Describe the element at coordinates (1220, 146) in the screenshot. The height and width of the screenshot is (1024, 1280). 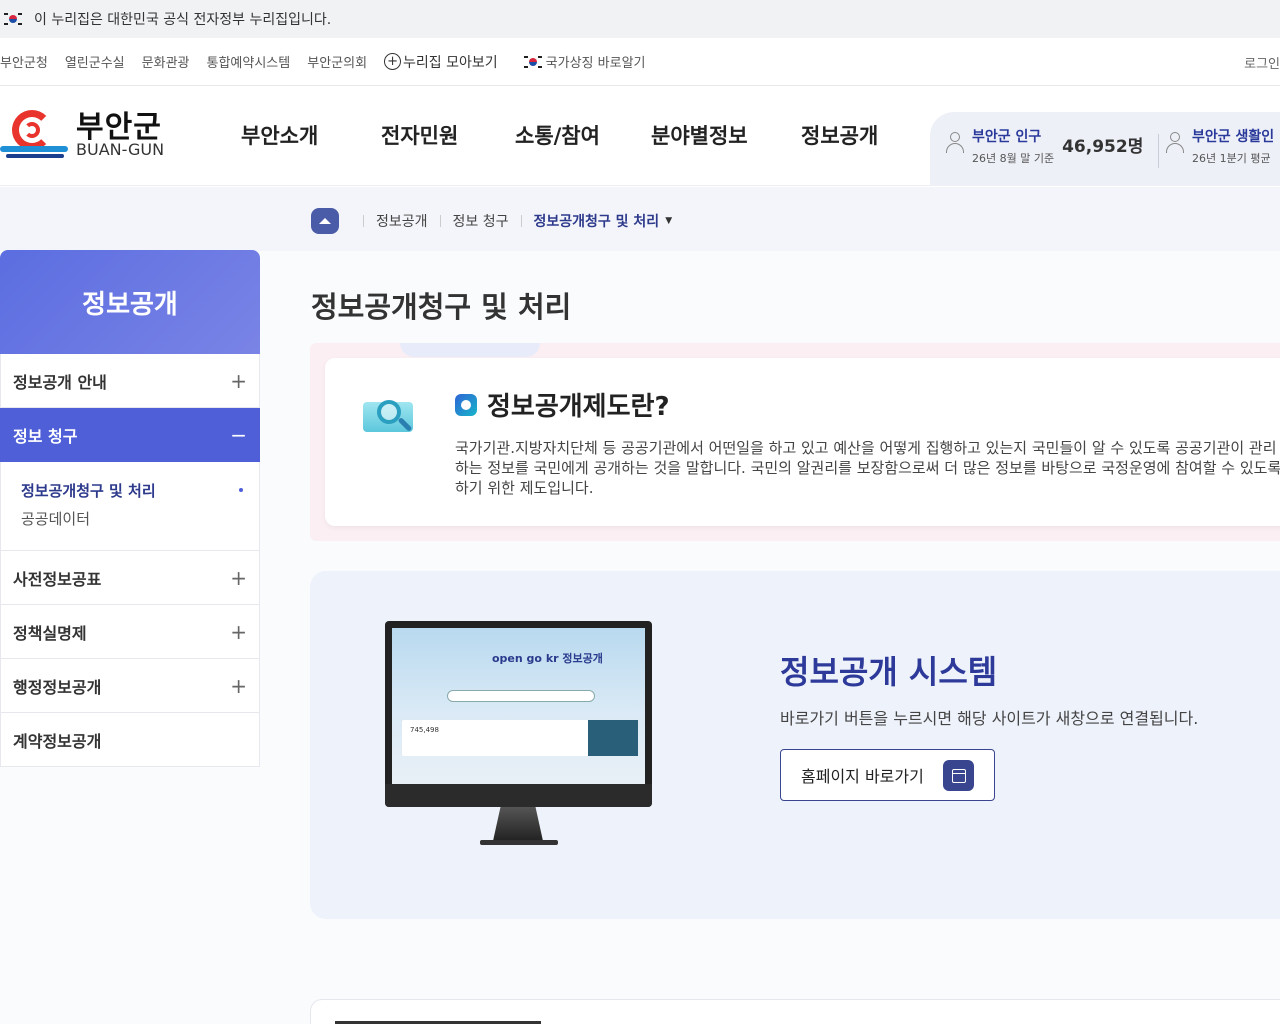
I see `stat-living: 부안군 생활인 26년 1분기 평균` at that location.